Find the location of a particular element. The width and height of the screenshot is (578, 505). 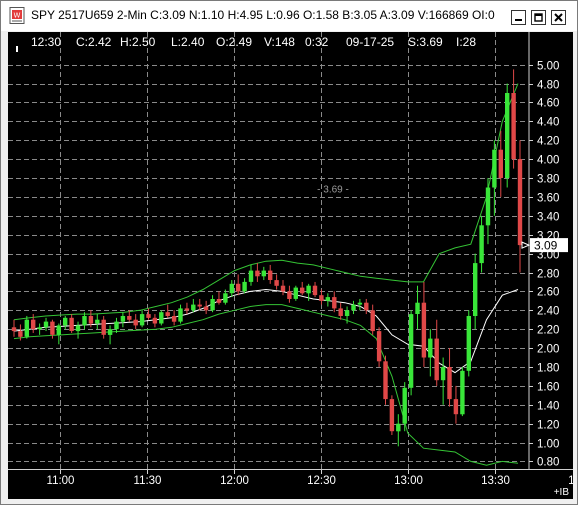

price-tick-label: 4.60 is located at coordinates (548, 104).